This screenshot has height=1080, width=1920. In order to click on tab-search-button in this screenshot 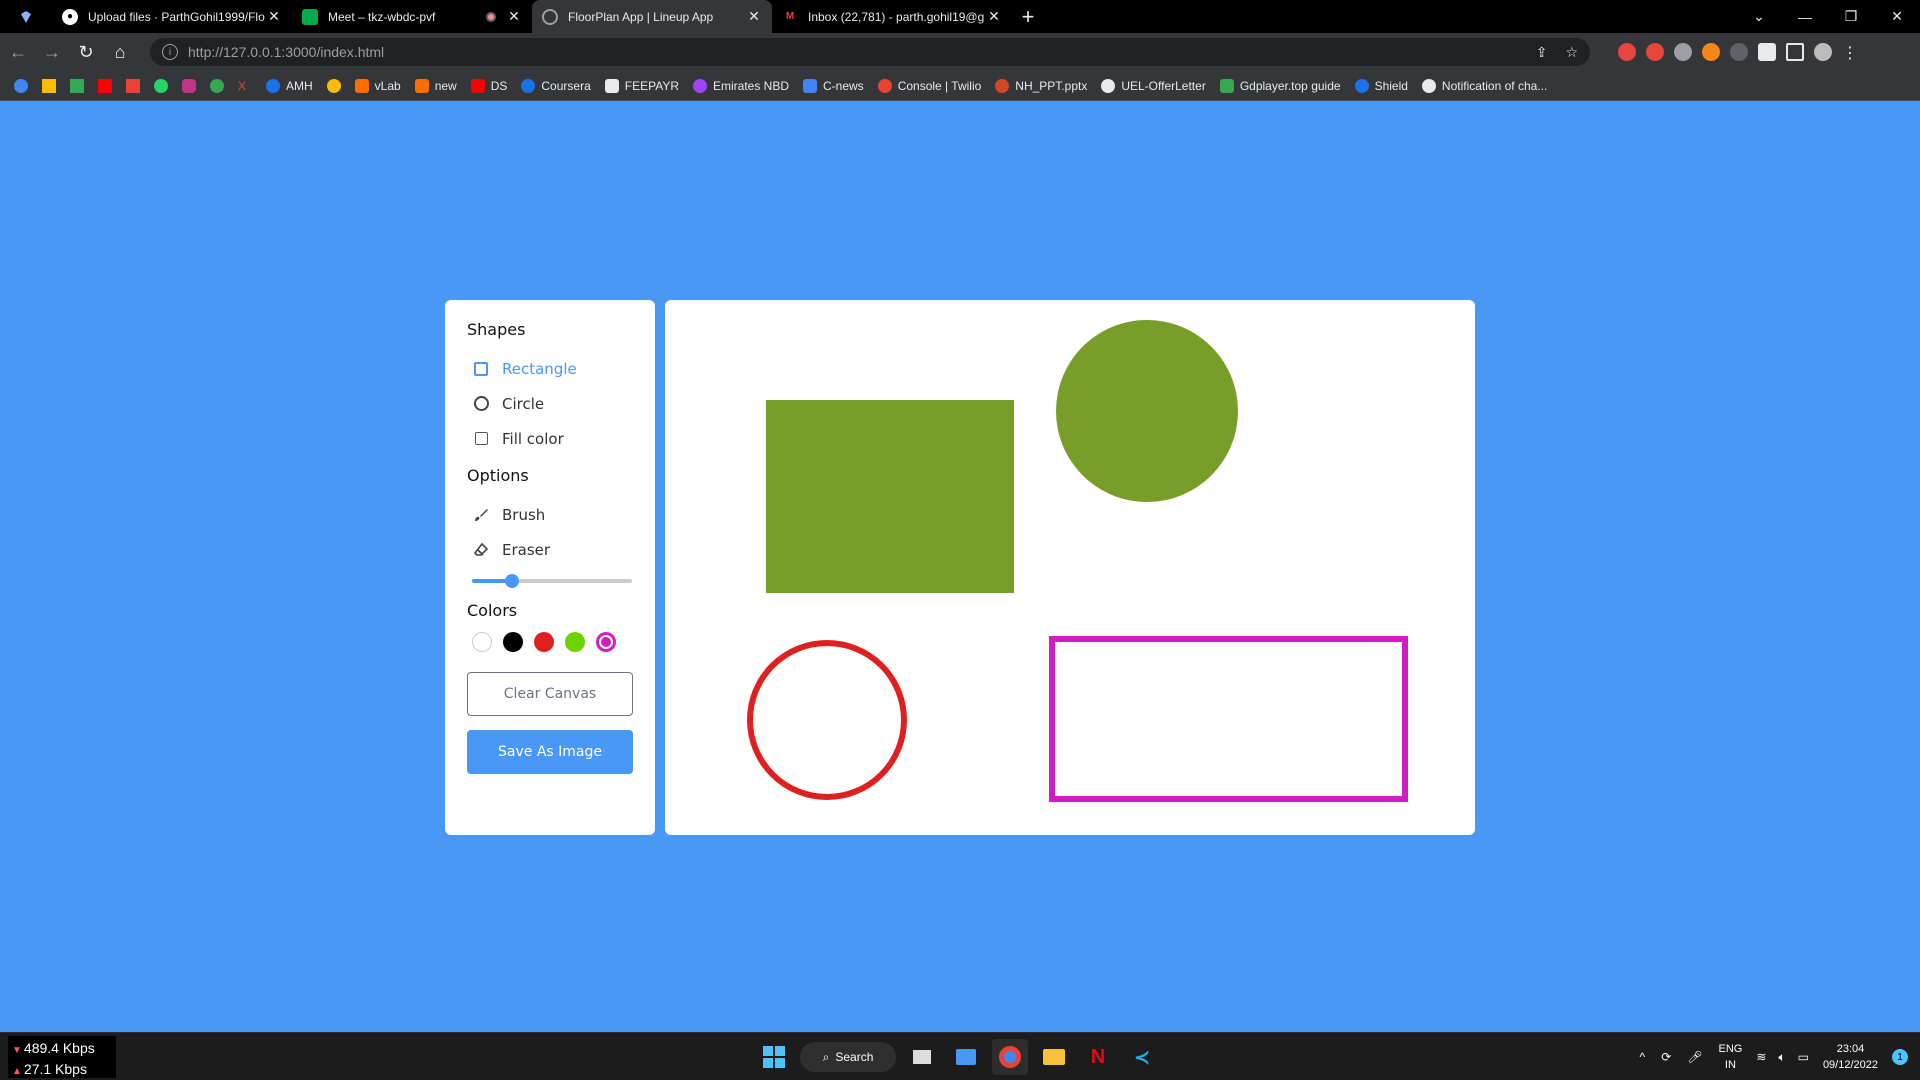, I will do `click(26, 16)`.